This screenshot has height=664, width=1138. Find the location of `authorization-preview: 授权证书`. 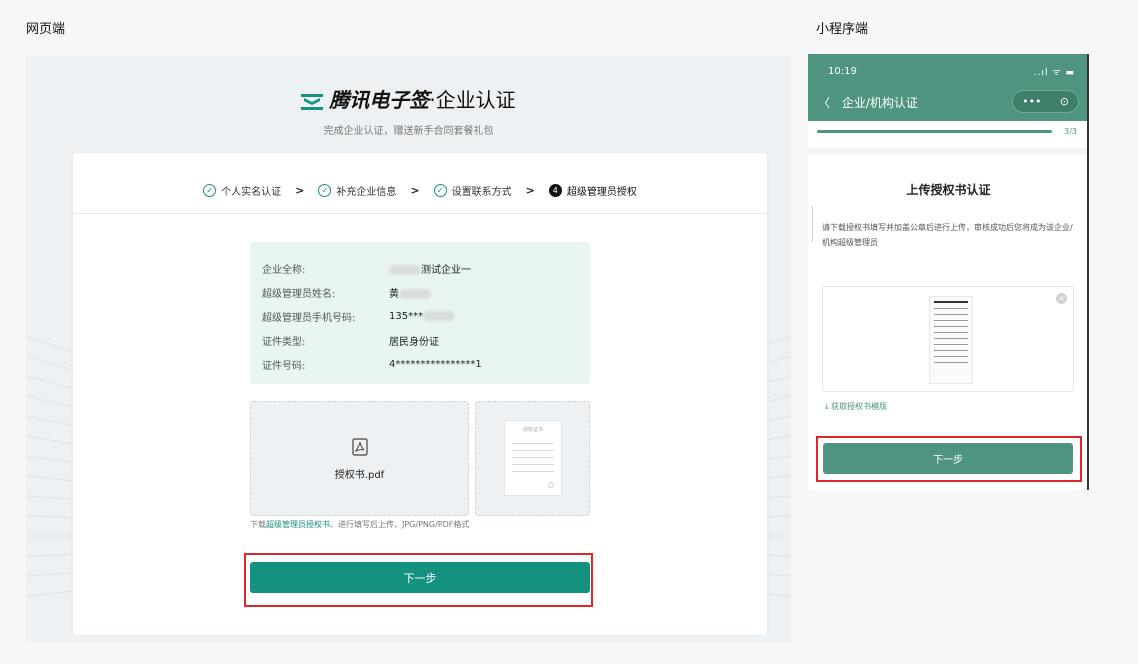

authorization-preview: 授权证书 is located at coordinates (532, 458).